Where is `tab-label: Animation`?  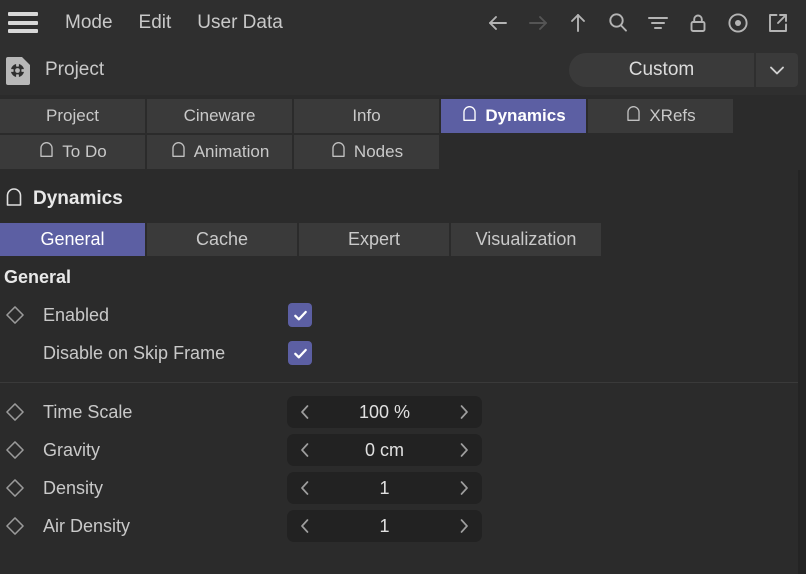 tab-label: Animation is located at coordinates (231, 151).